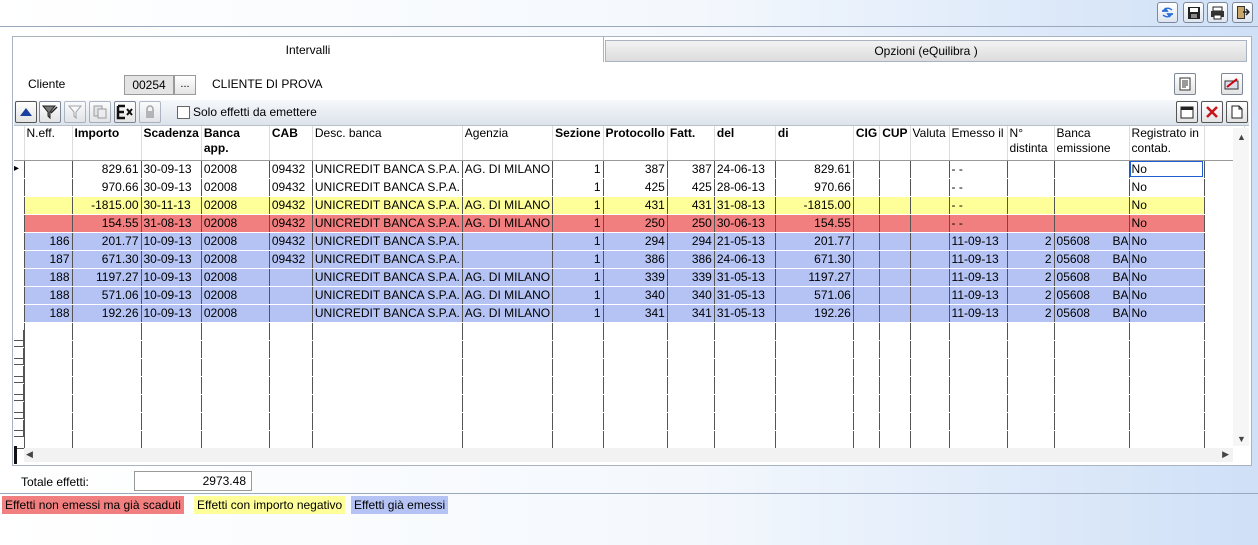 The height and width of the screenshot is (545, 1258). What do you see at coordinates (291, 295) in the screenshot?
I see `cell-cab` at bounding box center [291, 295].